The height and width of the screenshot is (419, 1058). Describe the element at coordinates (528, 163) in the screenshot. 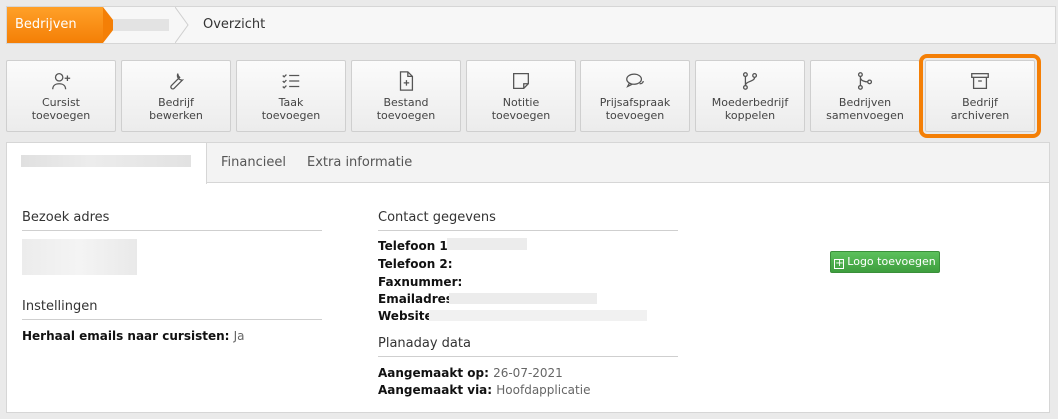

I see `tab-bar: Financieel Extra informatie` at that location.